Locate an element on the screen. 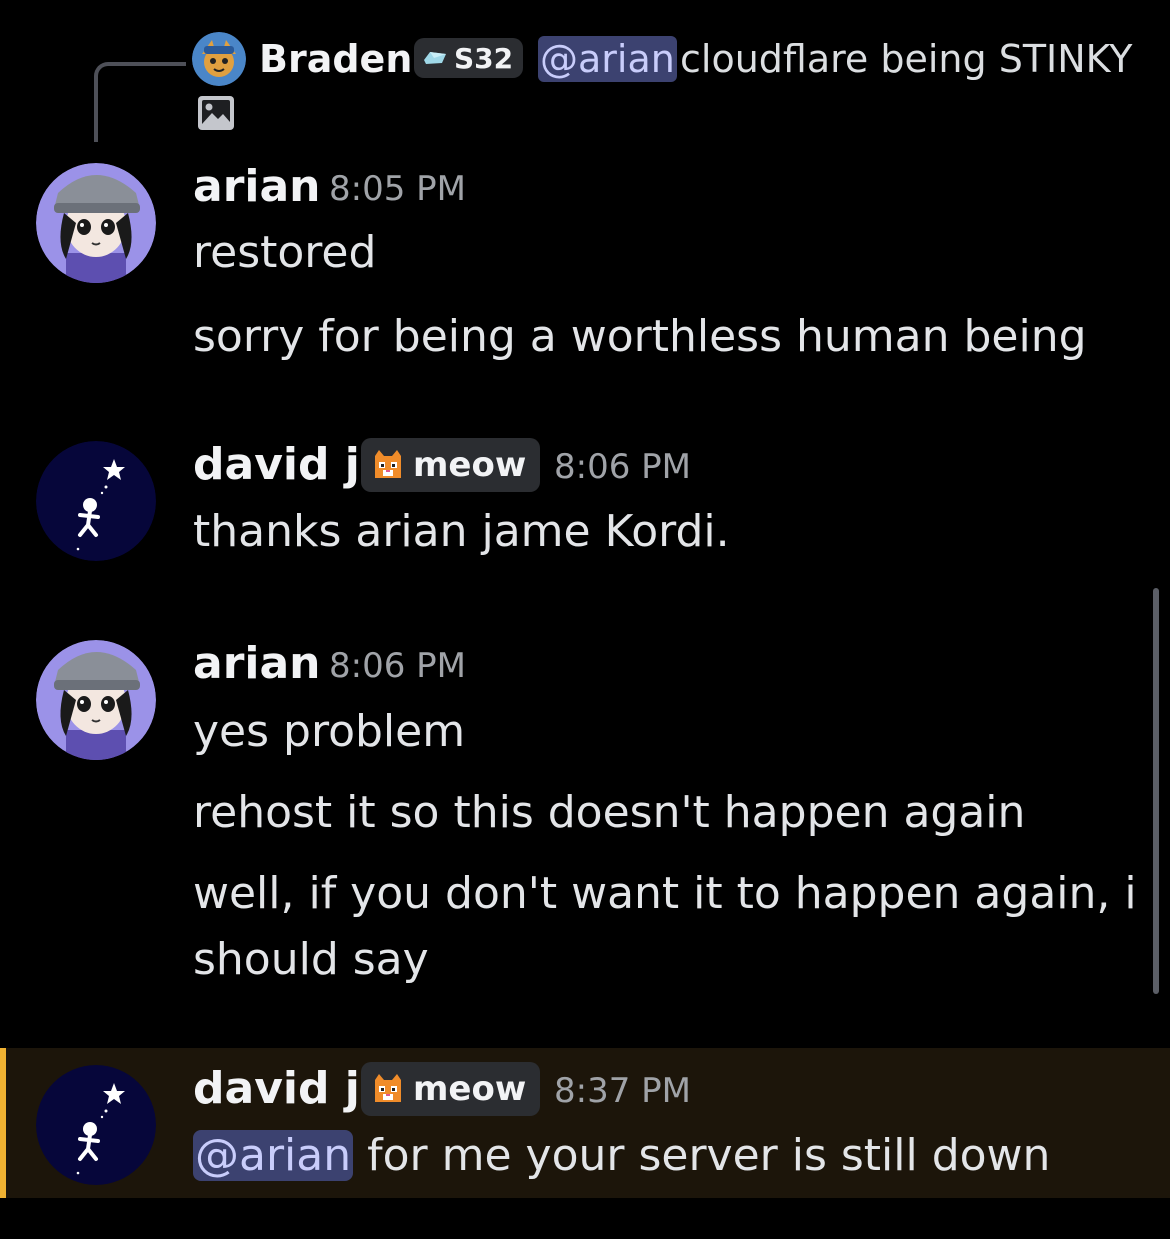 The image size is (1170, 1239). braden-avatar is located at coordinates (219, 59).